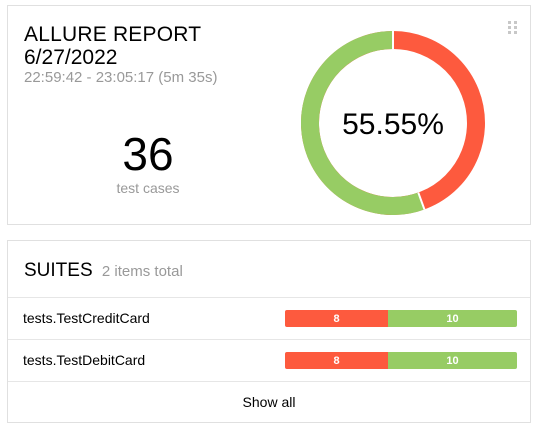 Image resolution: width=537 pixels, height=428 pixels. I want to click on suite-name: tests.TestCreditCard, so click(86, 318).